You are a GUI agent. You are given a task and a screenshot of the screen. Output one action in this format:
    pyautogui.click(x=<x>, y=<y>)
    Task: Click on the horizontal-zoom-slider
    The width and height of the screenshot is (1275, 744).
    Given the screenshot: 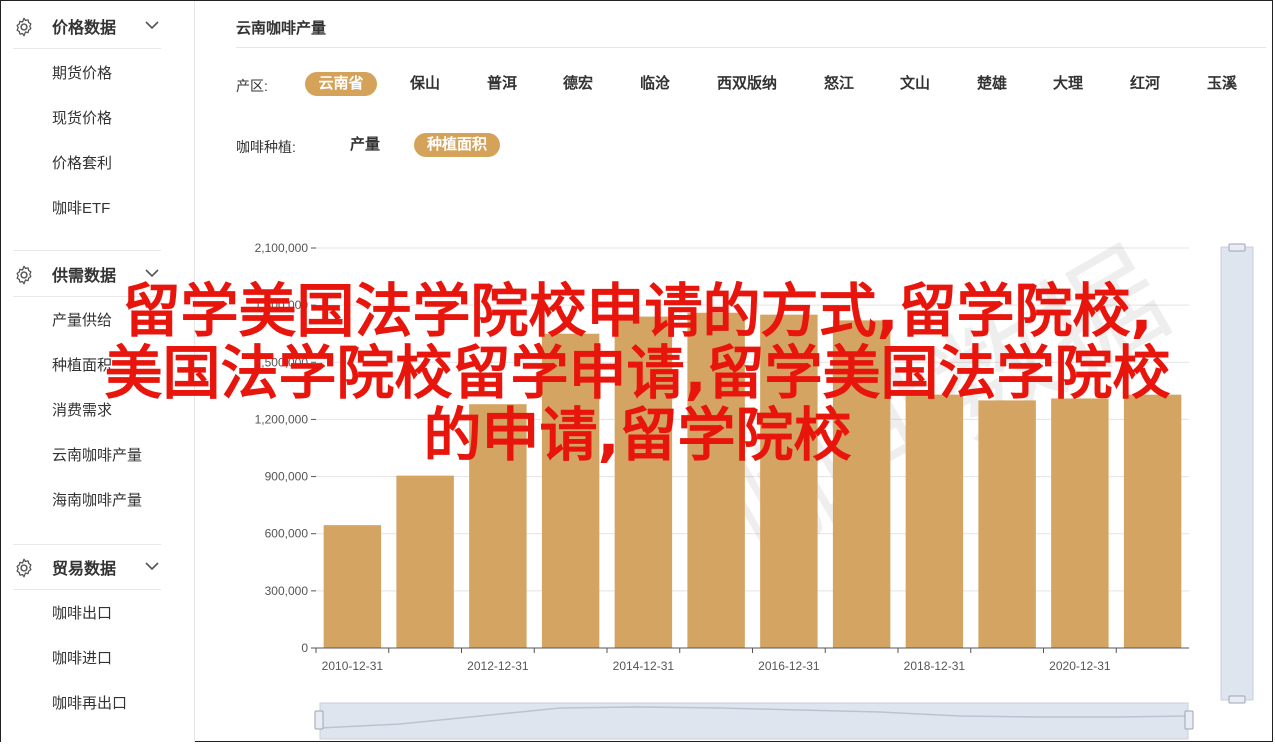 What is the action you would take?
    pyautogui.click(x=754, y=721)
    